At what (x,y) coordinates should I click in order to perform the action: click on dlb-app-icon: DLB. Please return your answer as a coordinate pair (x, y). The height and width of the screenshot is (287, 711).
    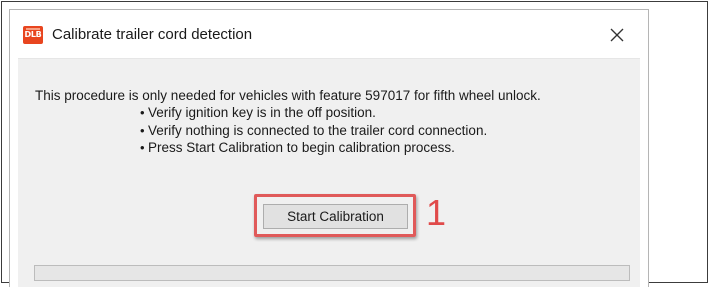
    Looking at the image, I should click on (33, 35).